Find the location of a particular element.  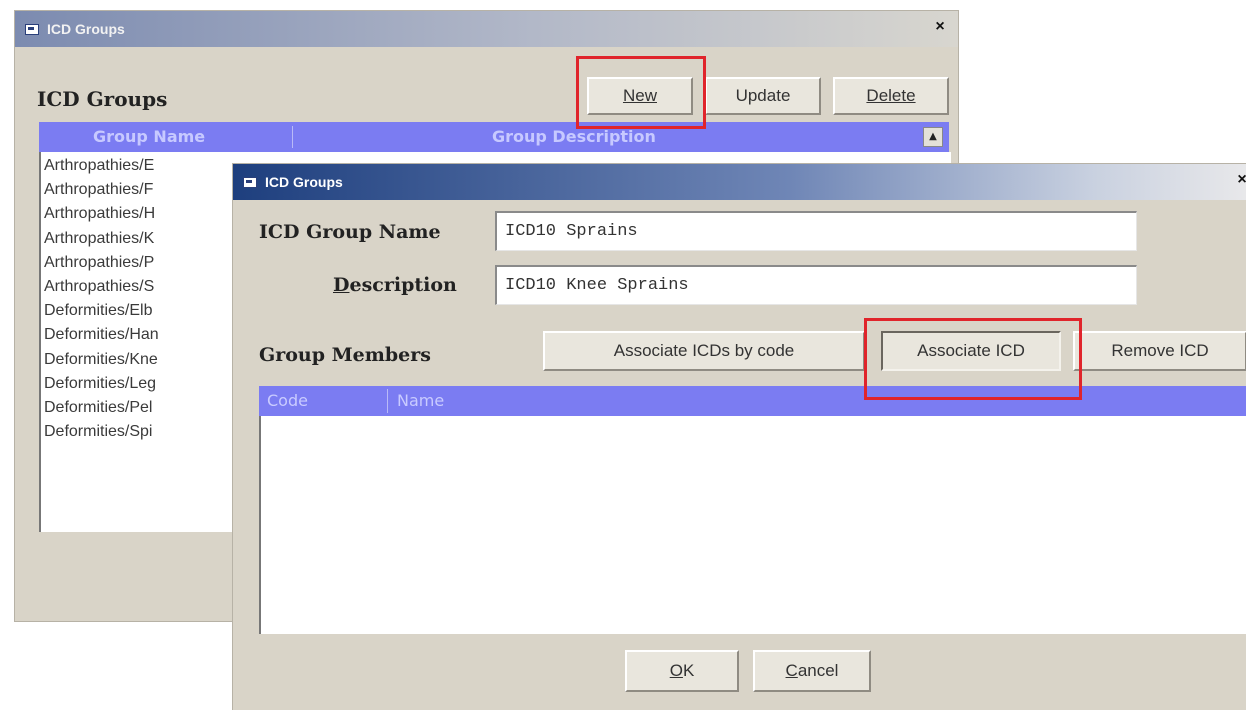

description-input is located at coordinates (816, 285).